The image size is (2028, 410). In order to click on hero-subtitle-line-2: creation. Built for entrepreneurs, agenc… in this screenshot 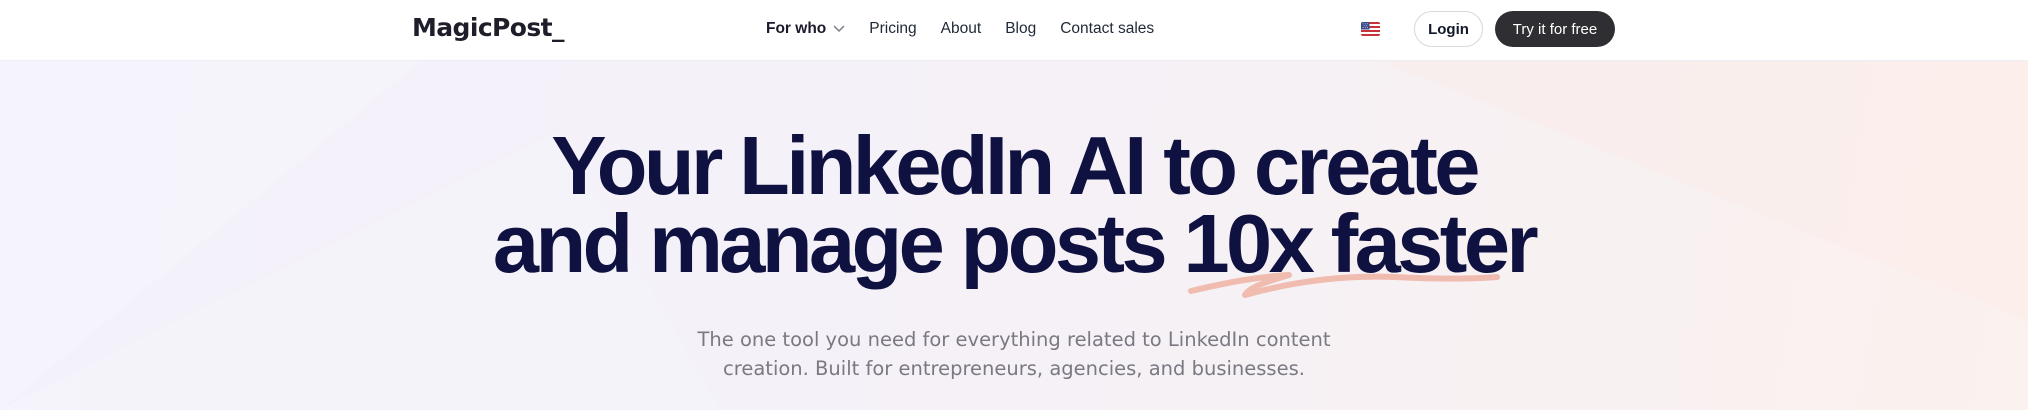, I will do `click(1014, 368)`.